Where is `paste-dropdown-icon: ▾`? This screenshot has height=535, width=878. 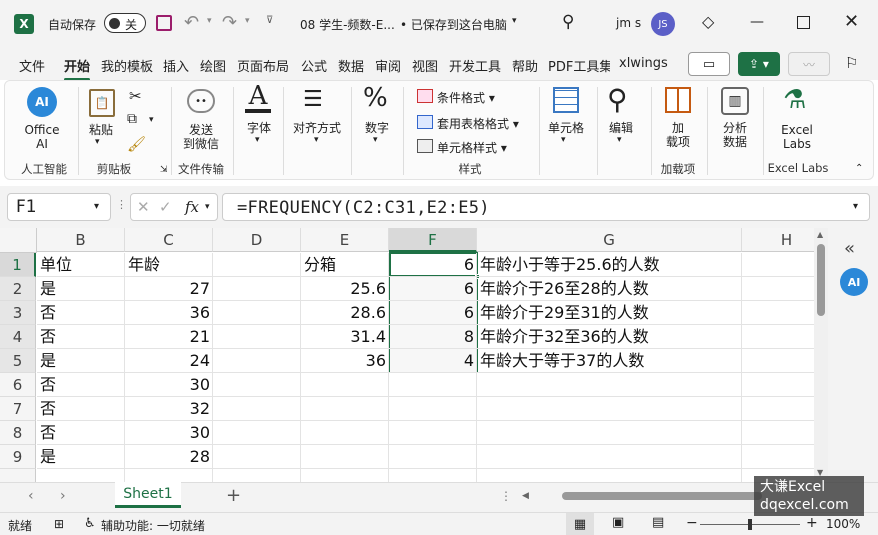 paste-dropdown-icon: ▾ is located at coordinates (97, 142).